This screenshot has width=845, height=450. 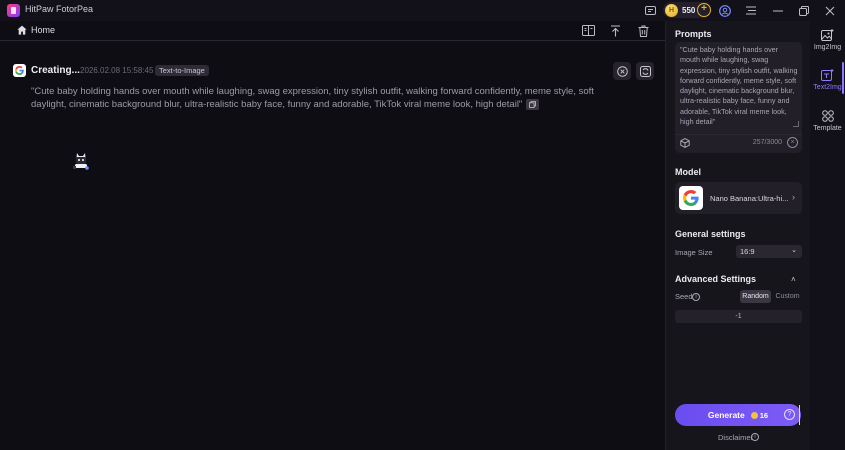 What do you see at coordinates (696, 297) in the screenshot?
I see `seed-info-icon: i` at bounding box center [696, 297].